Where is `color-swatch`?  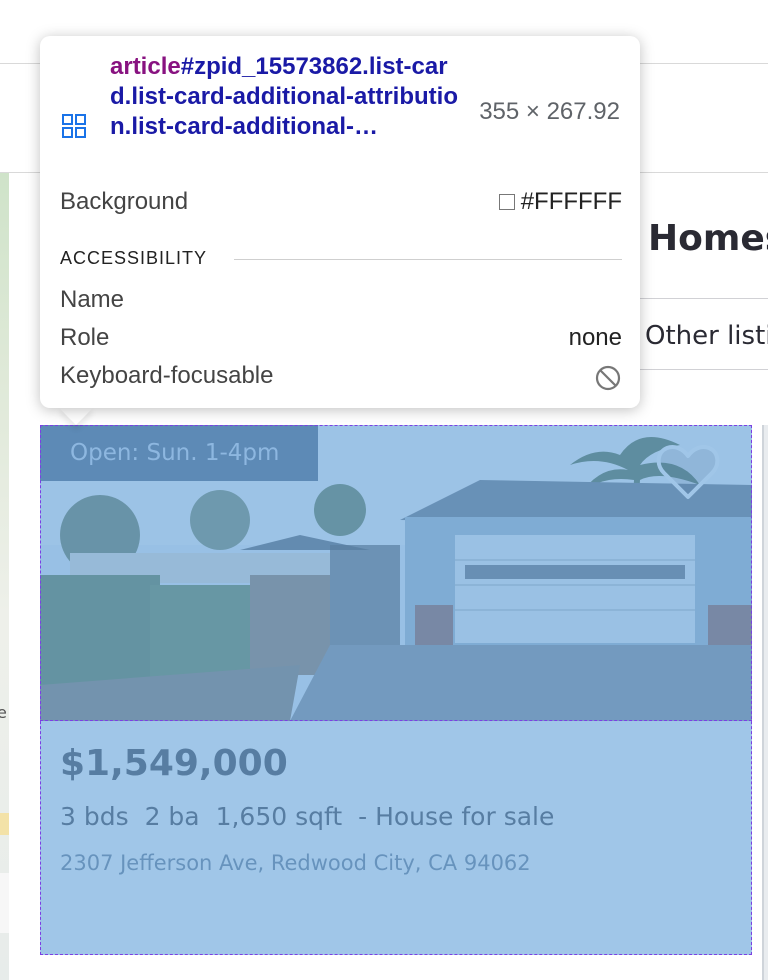 color-swatch is located at coordinates (506, 202).